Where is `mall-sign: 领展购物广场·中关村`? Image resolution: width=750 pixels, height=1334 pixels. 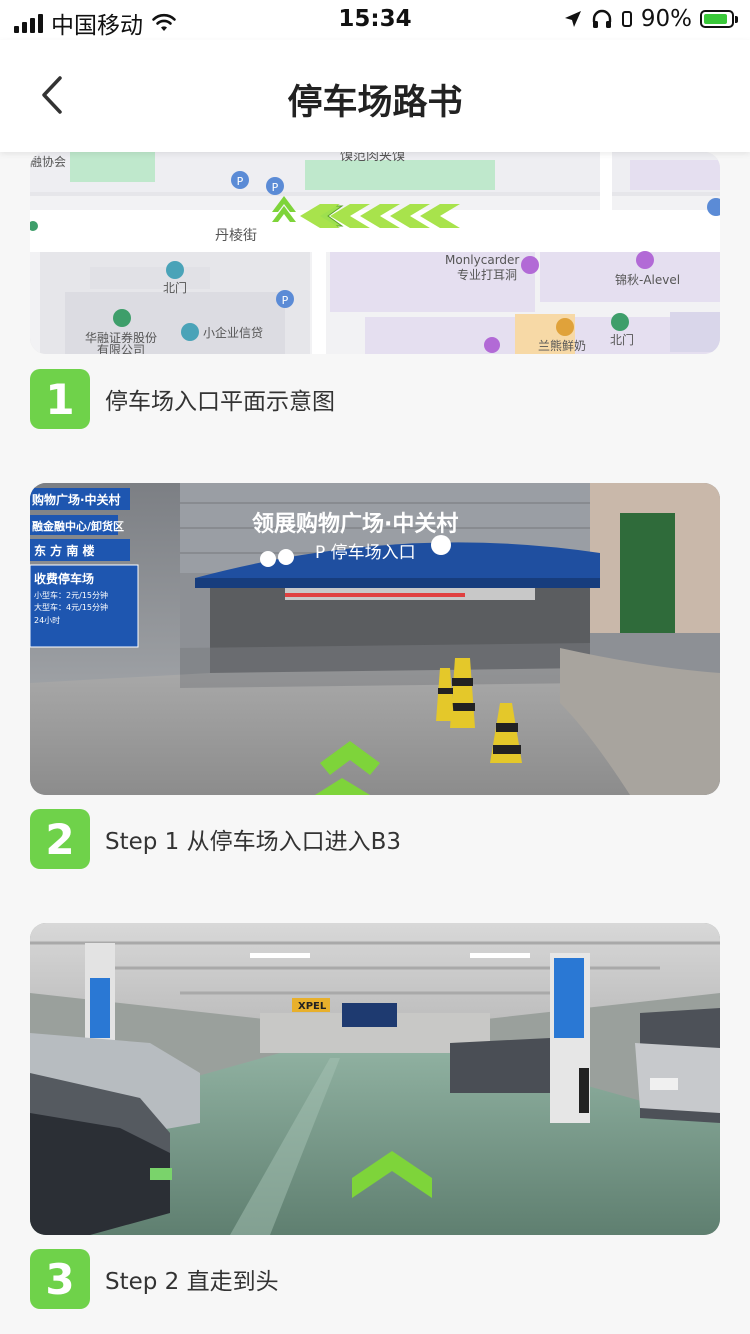
mall-sign: 领展购物广场·中关村 is located at coordinates (355, 524).